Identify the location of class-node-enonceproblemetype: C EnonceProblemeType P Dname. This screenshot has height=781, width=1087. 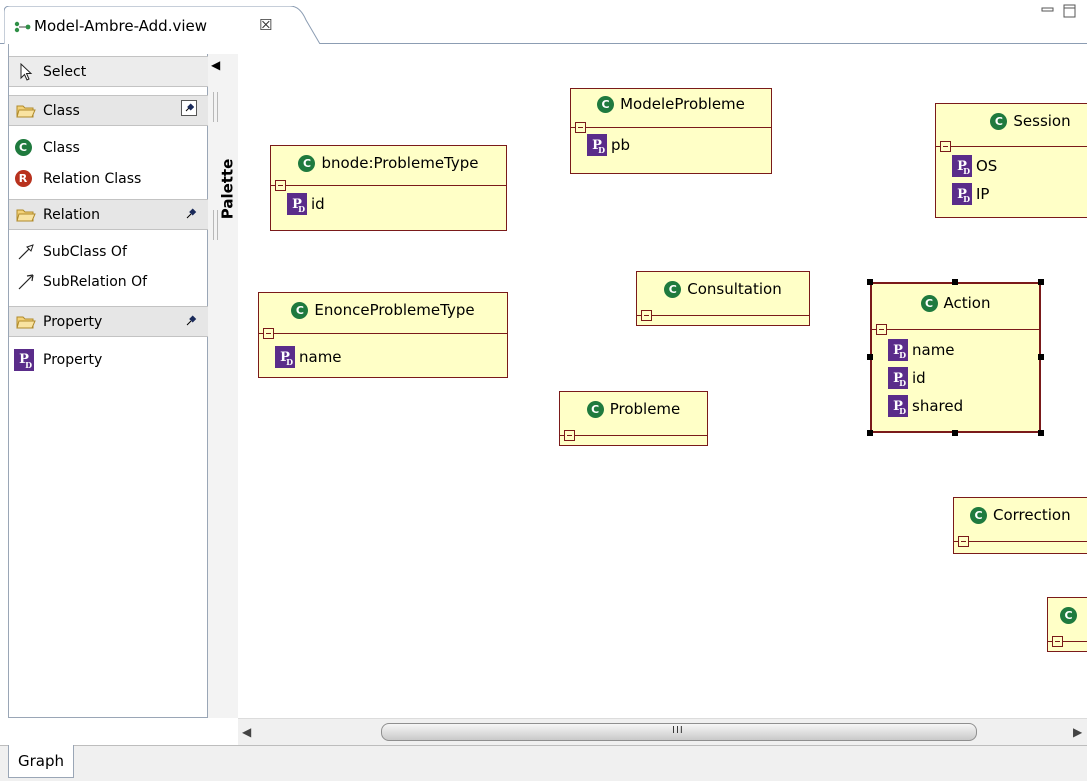
(383, 335).